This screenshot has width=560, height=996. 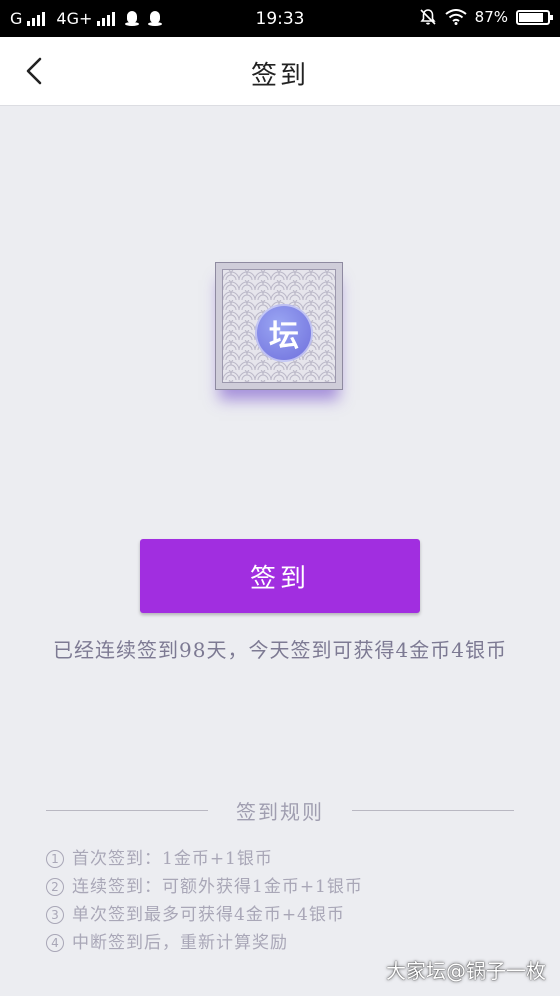 I want to click on rule-item: 3 单次签到最多可获得4金币+4银币, so click(x=204, y=915).